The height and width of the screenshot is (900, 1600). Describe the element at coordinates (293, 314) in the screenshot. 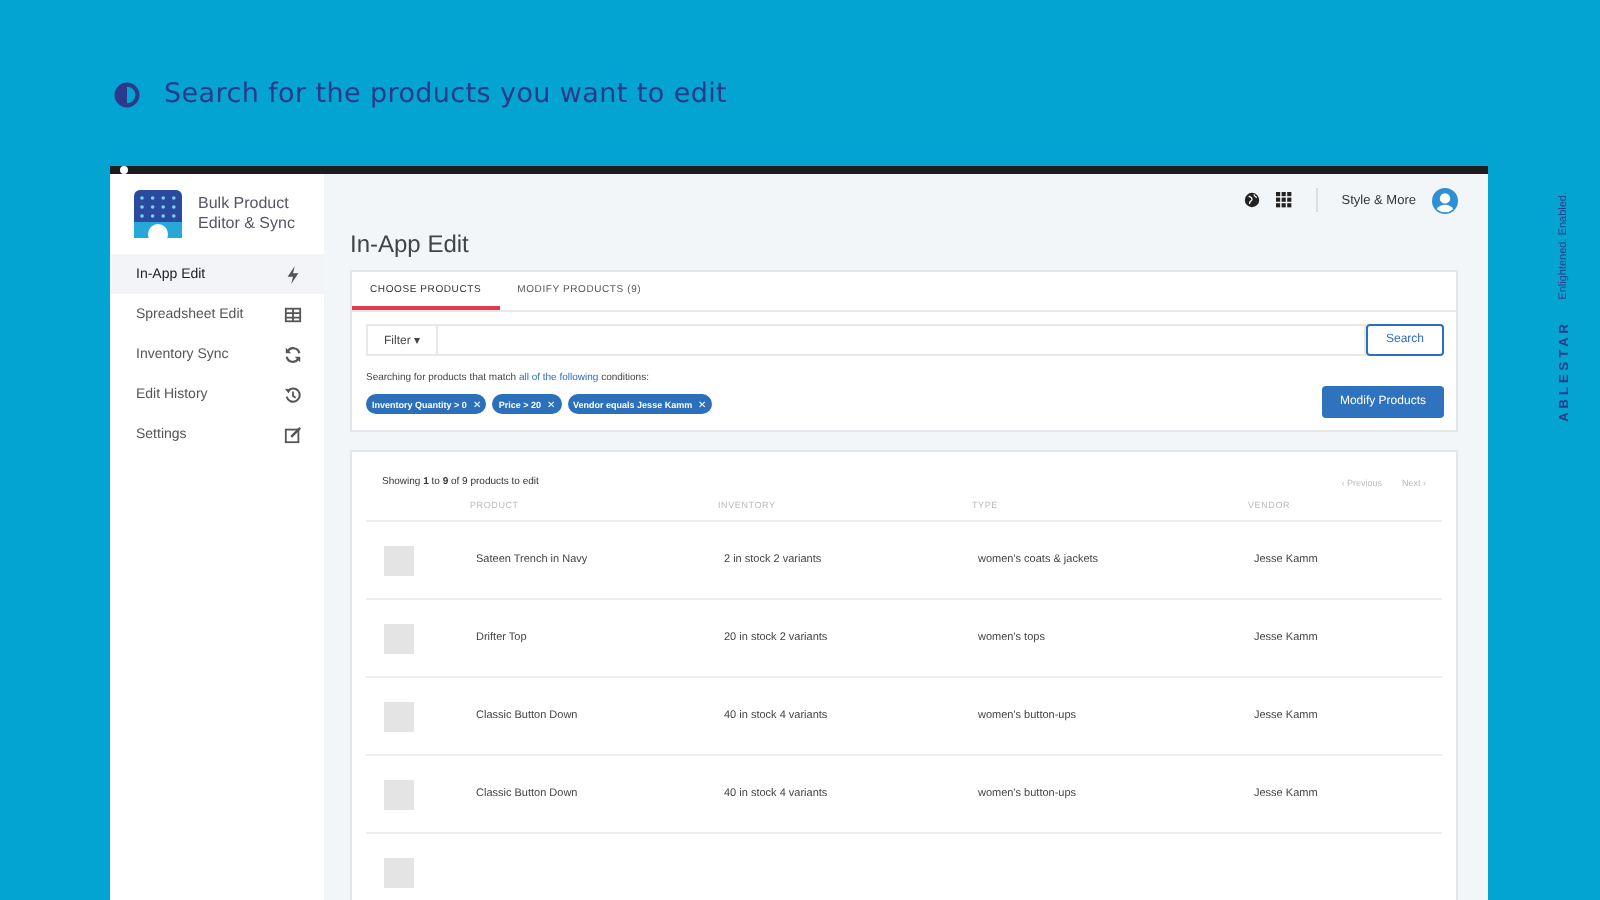

I see `table-icon` at that location.